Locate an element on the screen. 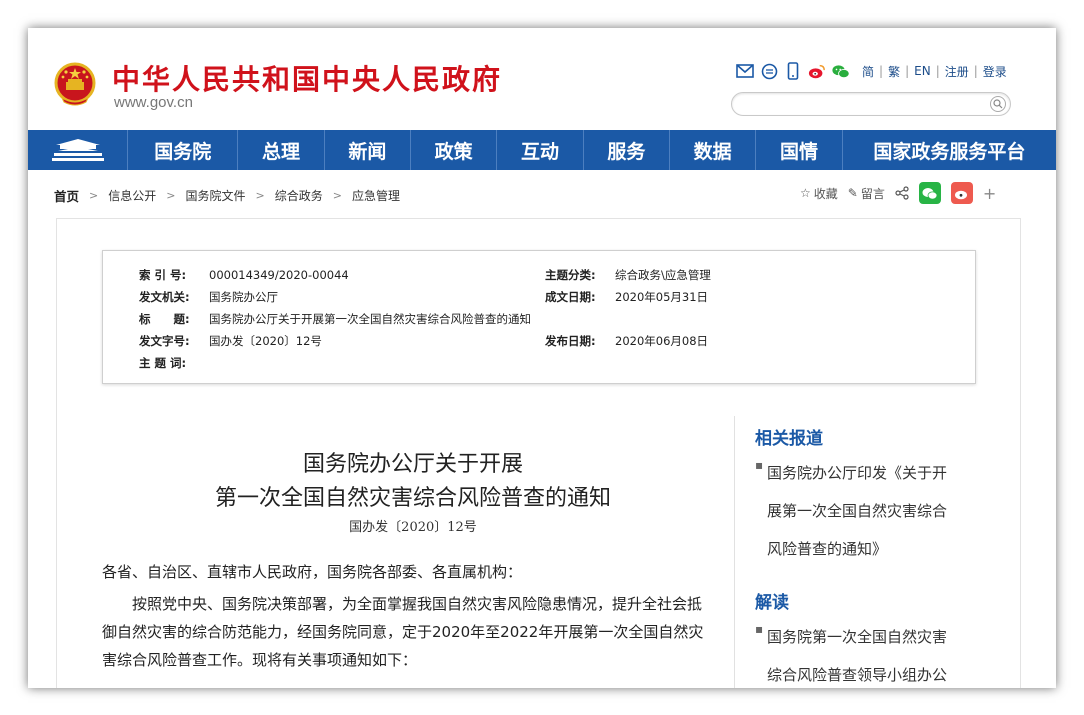 The width and height of the screenshot is (1084, 715). share-icon is located at coordinates (902, 193).